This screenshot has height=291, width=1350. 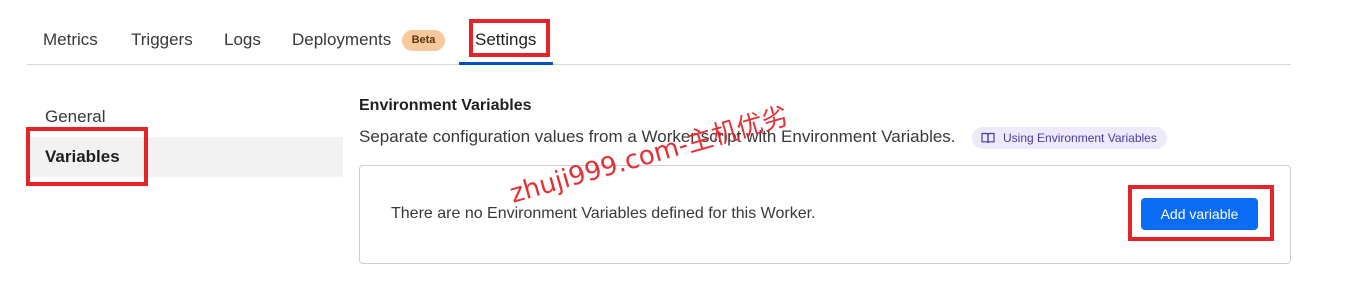 What do you see at coordinates (162, 40) in the screenshot?
I see `tab-triggers: Triggers` at bounding box center [162, 40].